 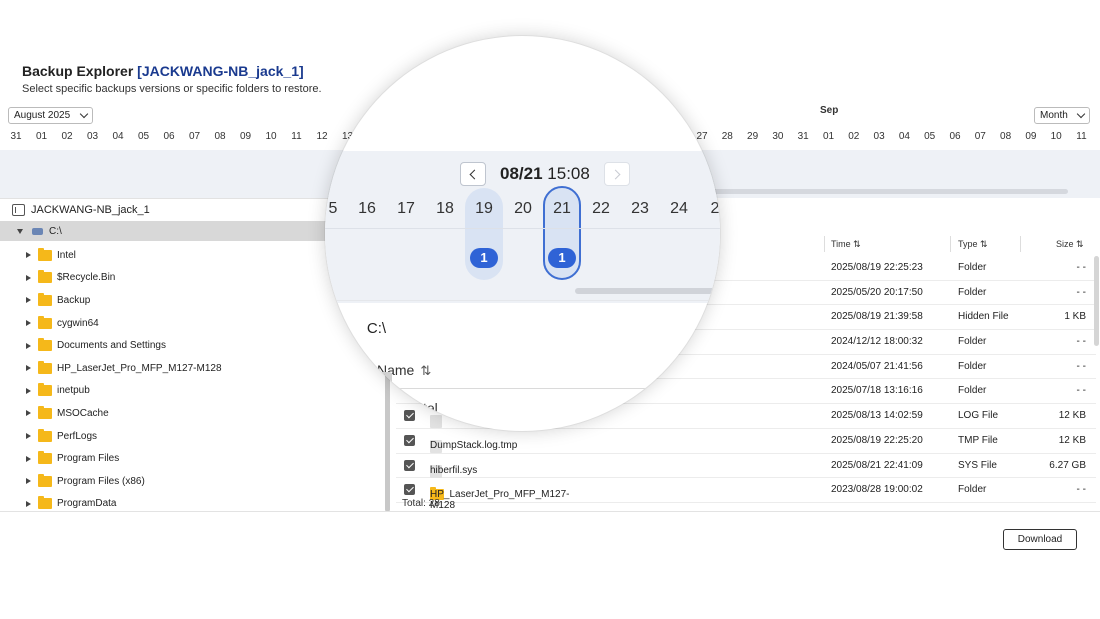 I want to click on day-19-backup-count-badge: 1, so click(x=484, y=258).